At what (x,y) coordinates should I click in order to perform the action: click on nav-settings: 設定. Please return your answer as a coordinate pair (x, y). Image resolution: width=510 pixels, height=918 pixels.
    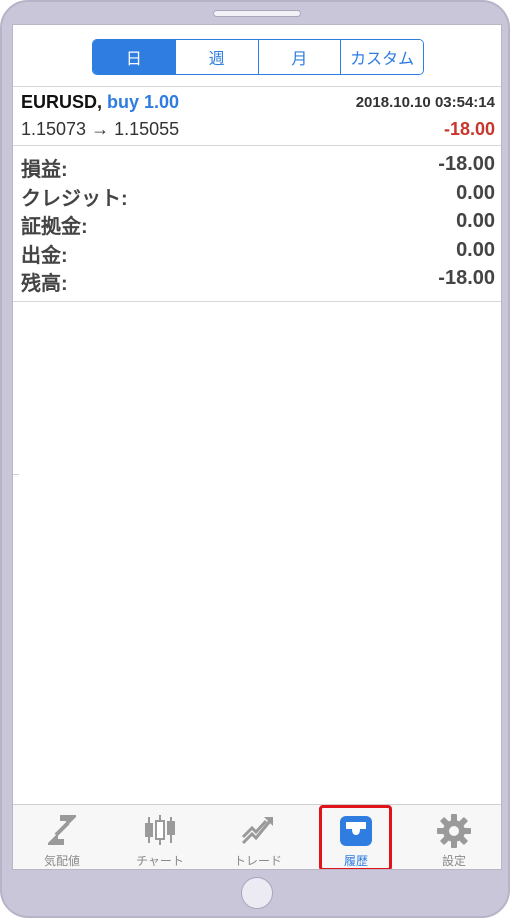
    Looking at the image, I should click on (453, 837).